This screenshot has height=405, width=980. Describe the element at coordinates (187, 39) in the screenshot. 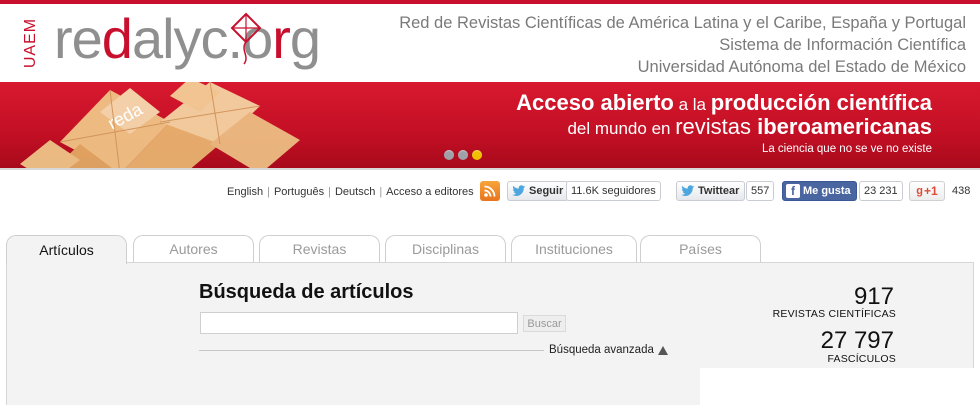

I see `redalyc-logo: redalyc.org` at that location.